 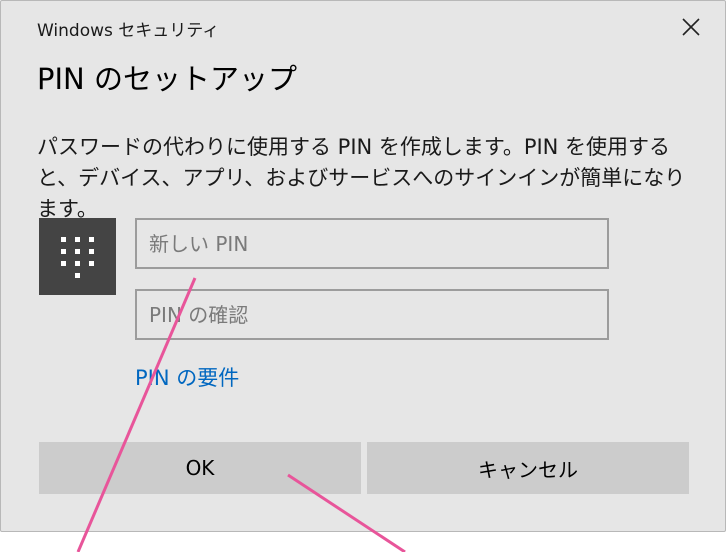 I want to click on new-pin-input, so click(x=372, y=243).